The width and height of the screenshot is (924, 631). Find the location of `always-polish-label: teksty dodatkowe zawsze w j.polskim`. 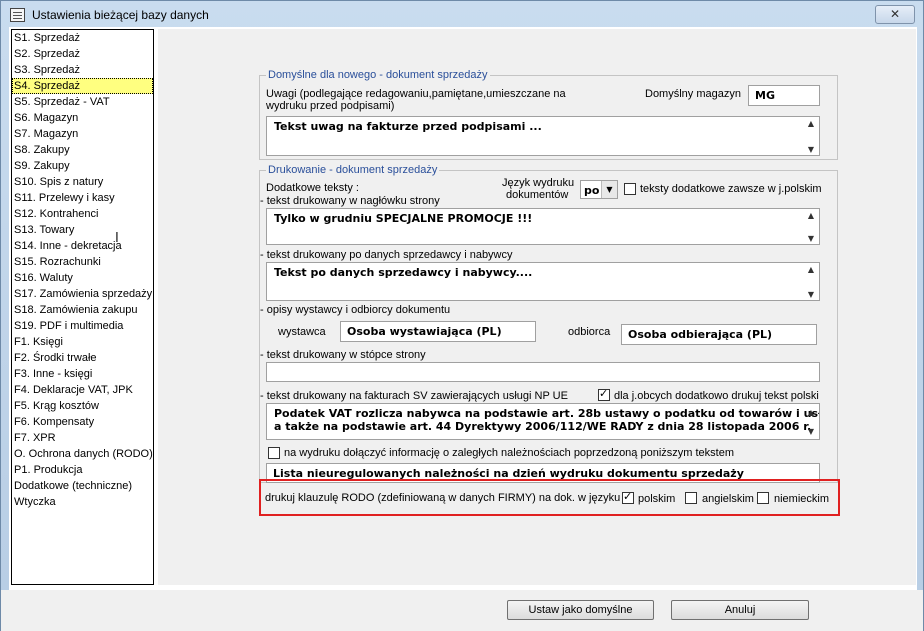

always-polish-label: teksty dodatkowe zawsze w j.polskim is located at coordinates (731, 189).